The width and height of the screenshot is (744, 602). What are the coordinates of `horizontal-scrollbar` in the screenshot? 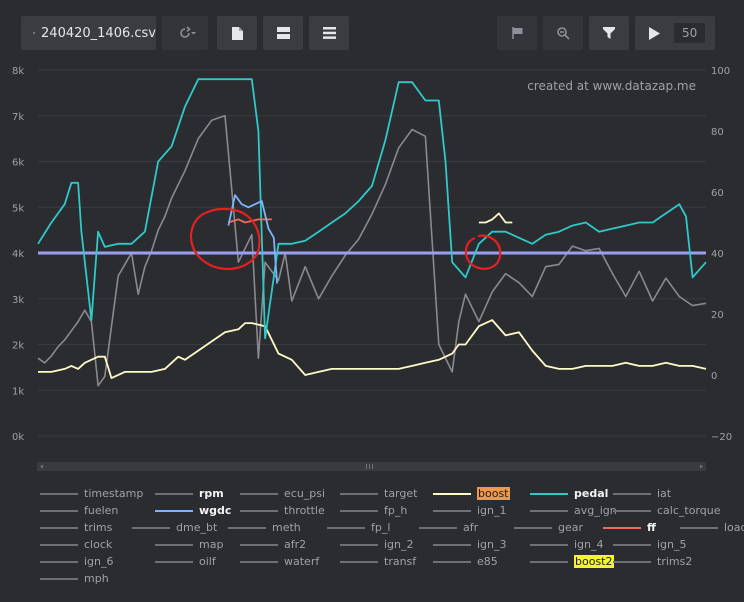 It's located at (371, 466).